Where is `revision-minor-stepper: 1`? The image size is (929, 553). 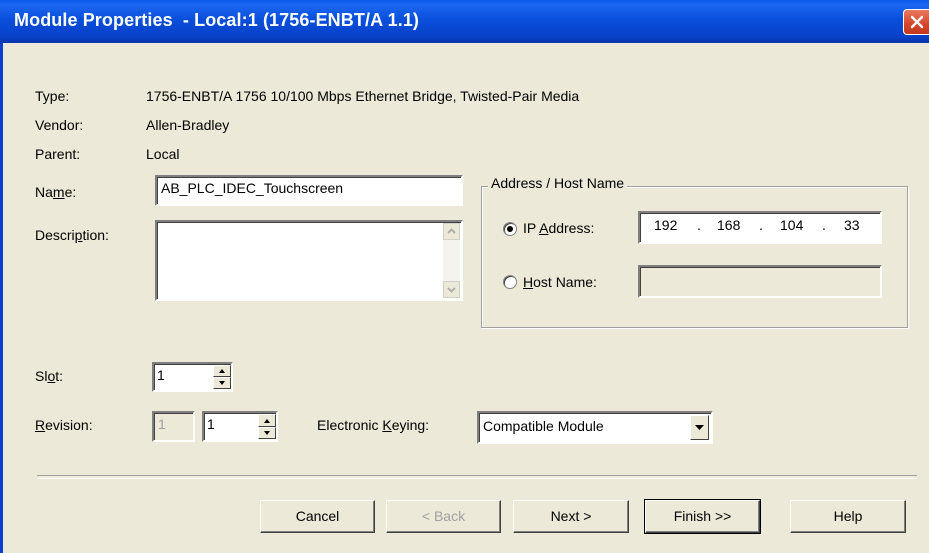
revision-minor-stepper: 1 is located at coordinates (240, 426).